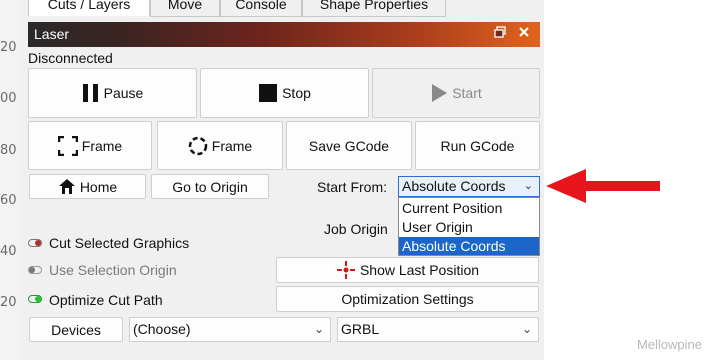  Describe the element at coordinates (469, 246) in the screenshot. I see `option-absolute-coords: Absolute Coords` at that location.